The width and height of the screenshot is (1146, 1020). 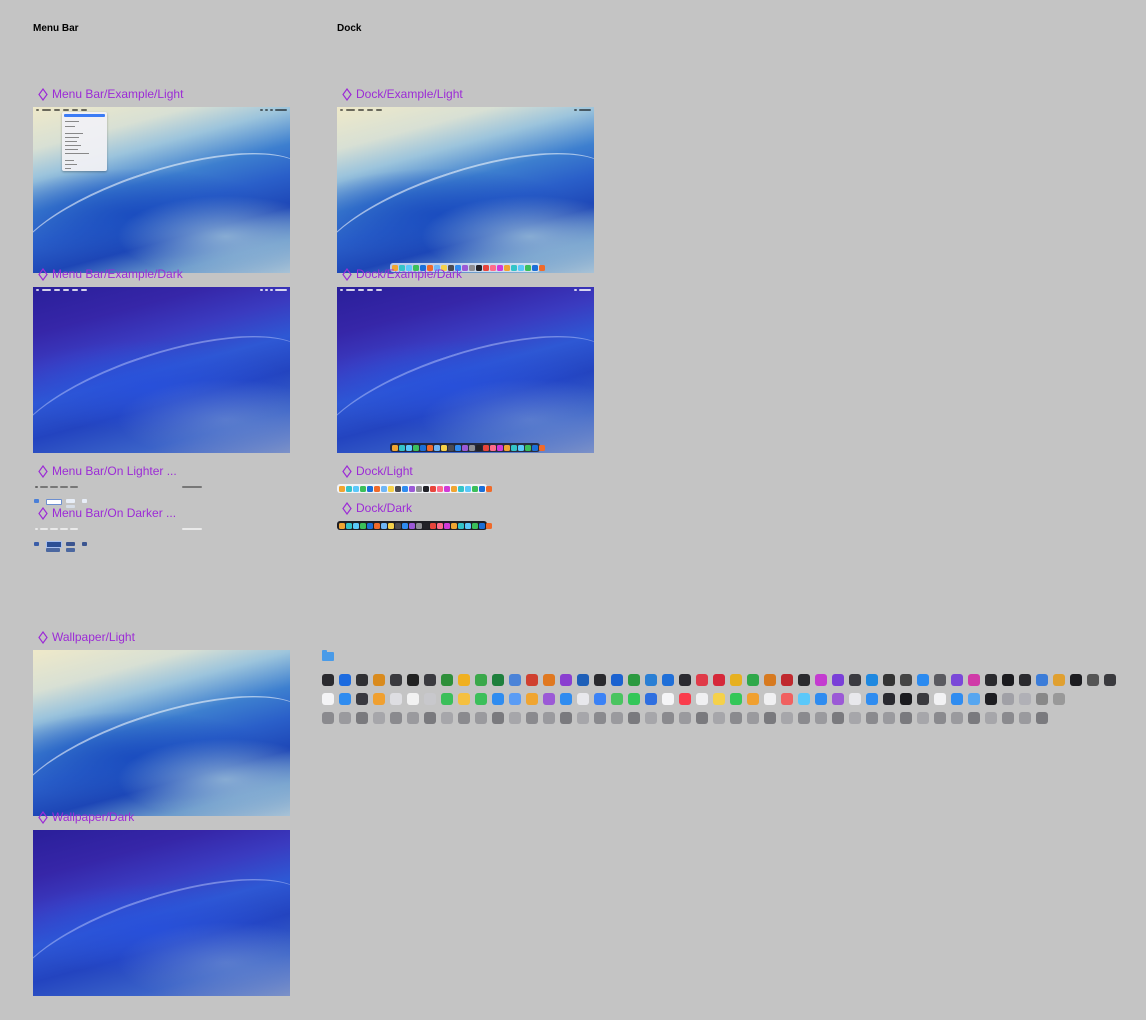 I want to click on menu-bar-on-lighter-strip, so click(x=118, y=486).